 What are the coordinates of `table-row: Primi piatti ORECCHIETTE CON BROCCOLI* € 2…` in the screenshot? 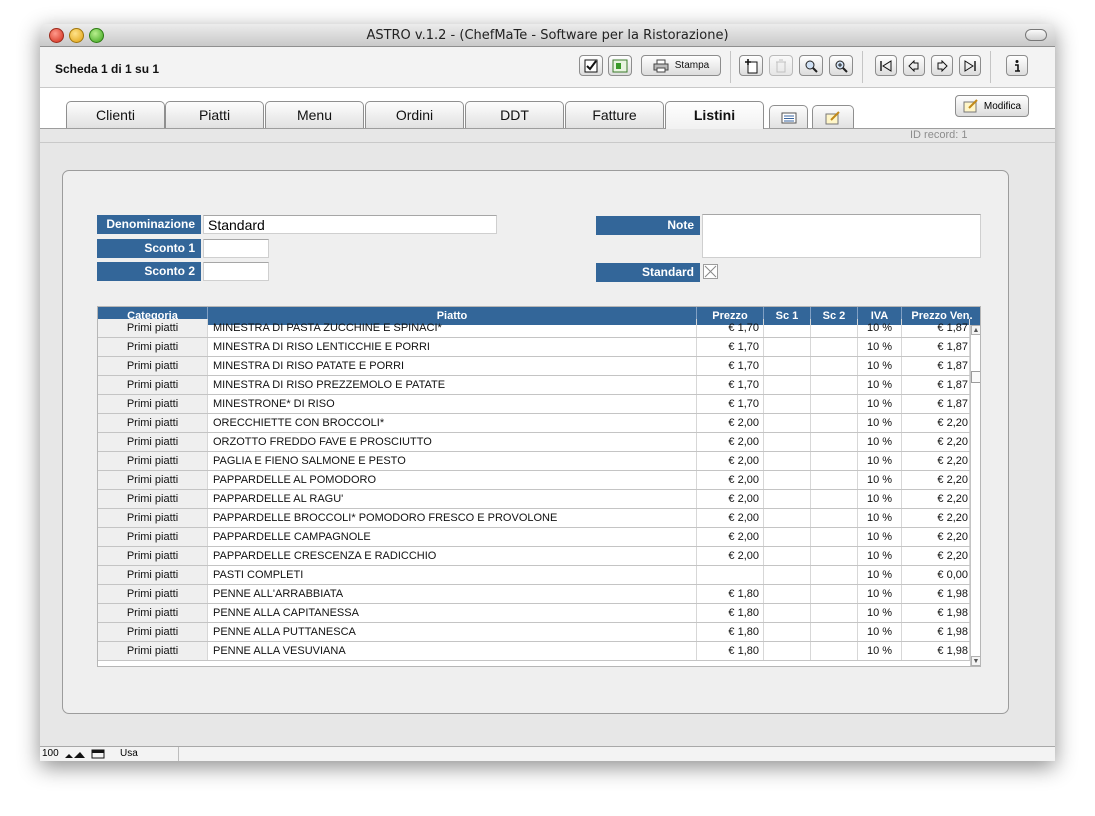 It's located at (534, 423).